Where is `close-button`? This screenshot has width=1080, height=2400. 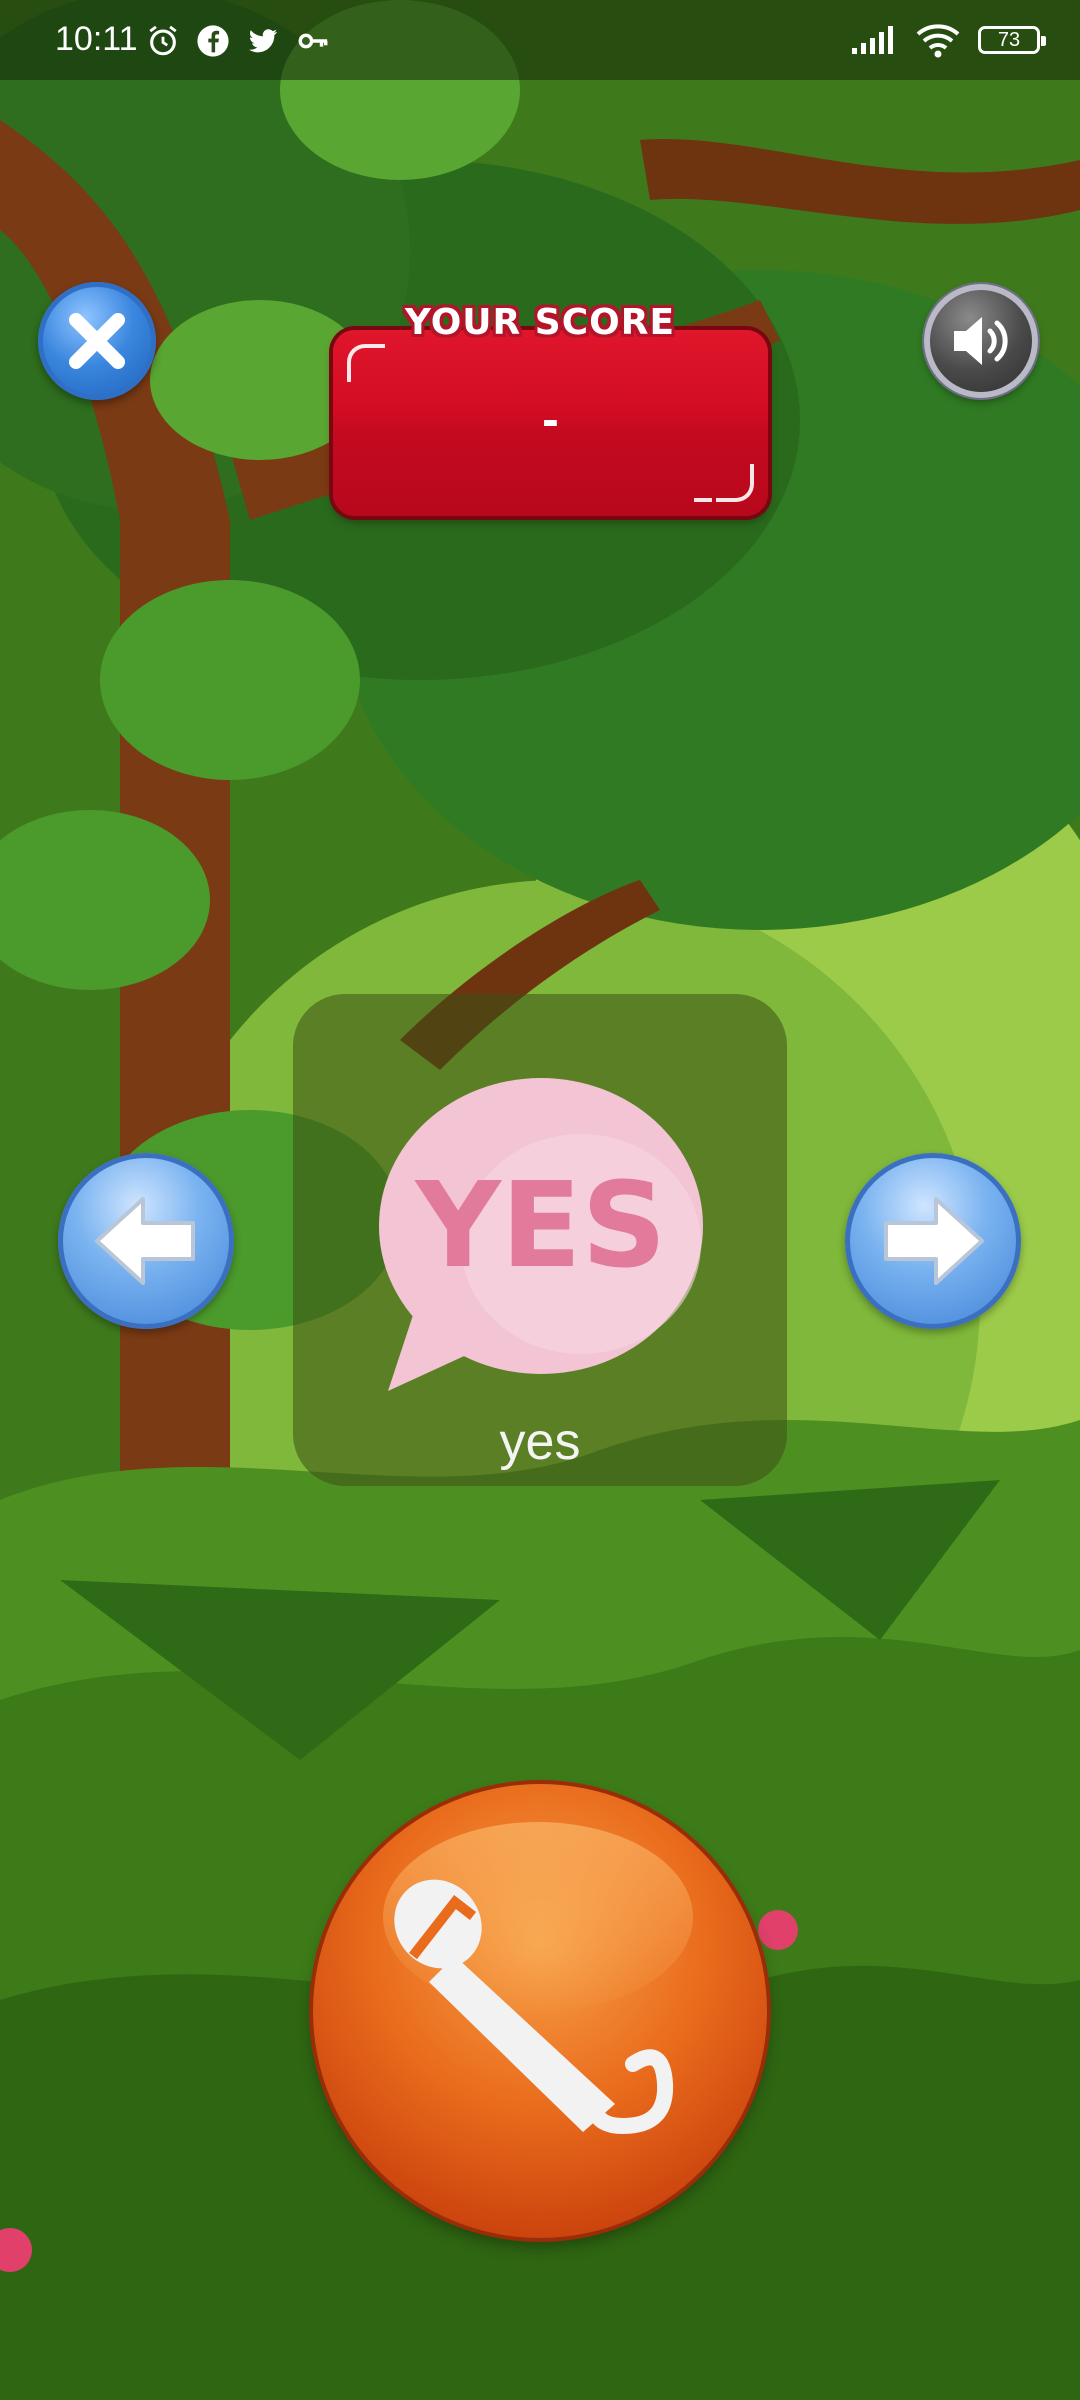
close-button is located at coordinates (97, 341).